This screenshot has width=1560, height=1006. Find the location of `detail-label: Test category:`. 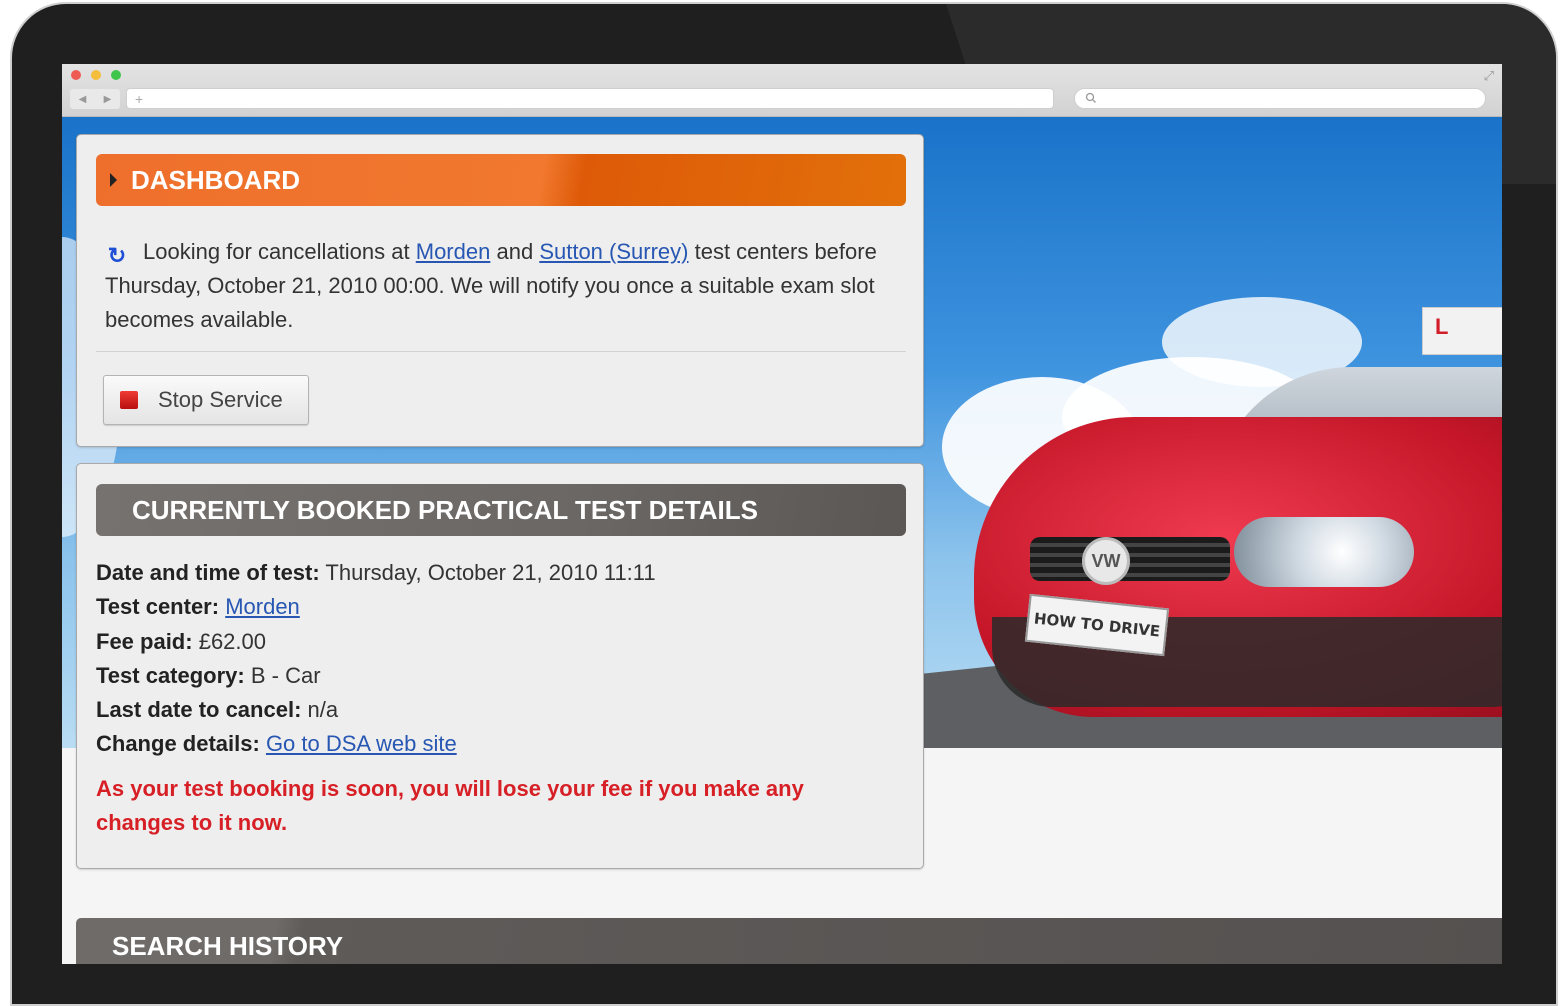

detail-label: Test category: is located at coordinates (170, 675).